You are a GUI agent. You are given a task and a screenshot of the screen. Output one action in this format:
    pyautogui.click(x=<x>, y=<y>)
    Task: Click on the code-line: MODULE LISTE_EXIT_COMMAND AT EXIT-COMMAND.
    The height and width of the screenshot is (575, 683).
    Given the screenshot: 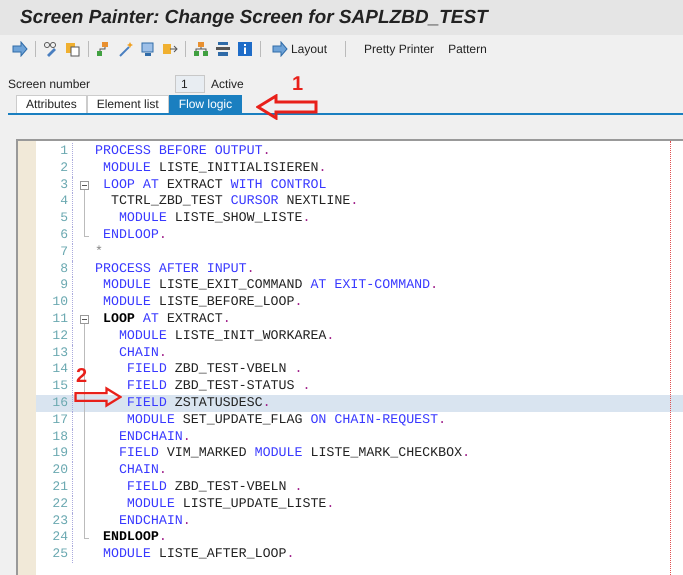 What is the action you would take?
    pyautogui.click(x=270, y=285)
    